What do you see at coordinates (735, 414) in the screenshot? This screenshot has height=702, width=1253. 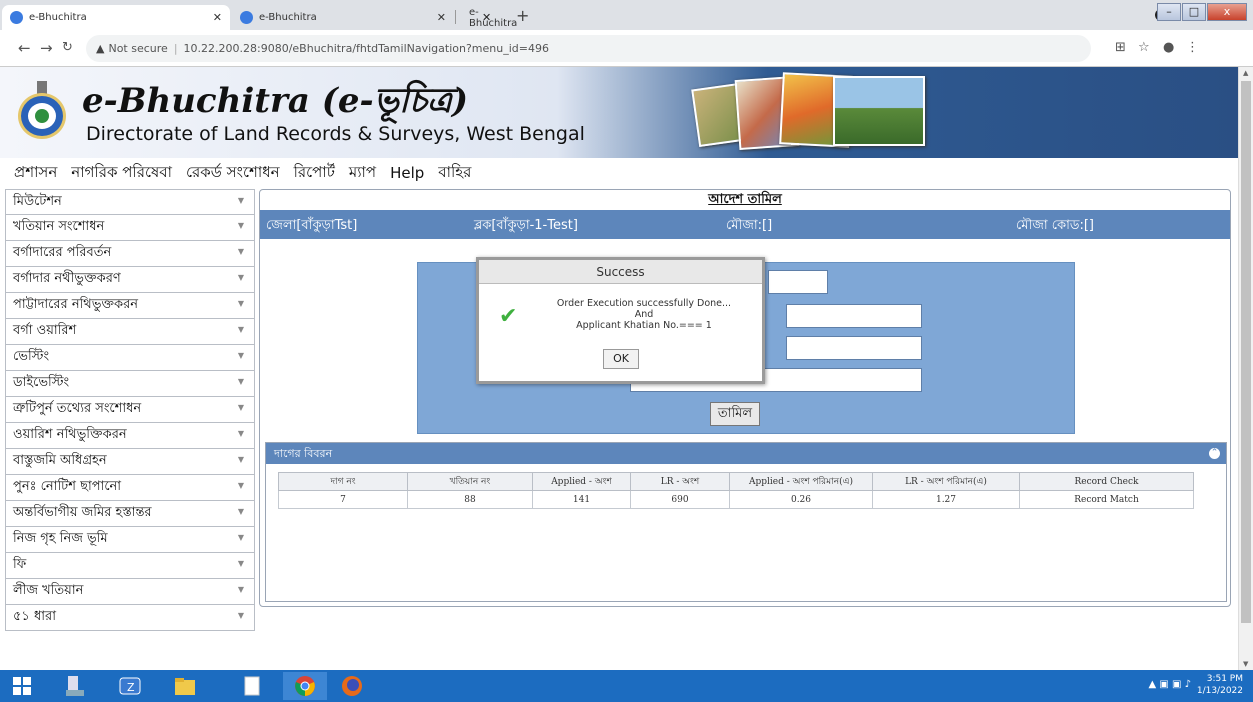 I see `execute-button: তামিল` at bounding box center [735, 414].